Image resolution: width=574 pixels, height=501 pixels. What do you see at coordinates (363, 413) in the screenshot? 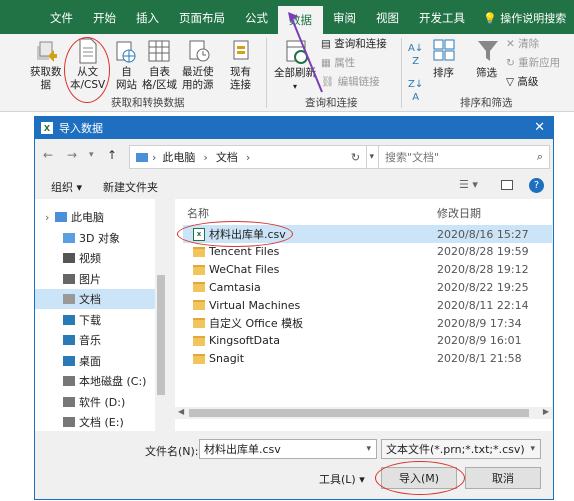
I see `horizontal-scrollbar: ◀ ▶` at bounding box center [363, 413].